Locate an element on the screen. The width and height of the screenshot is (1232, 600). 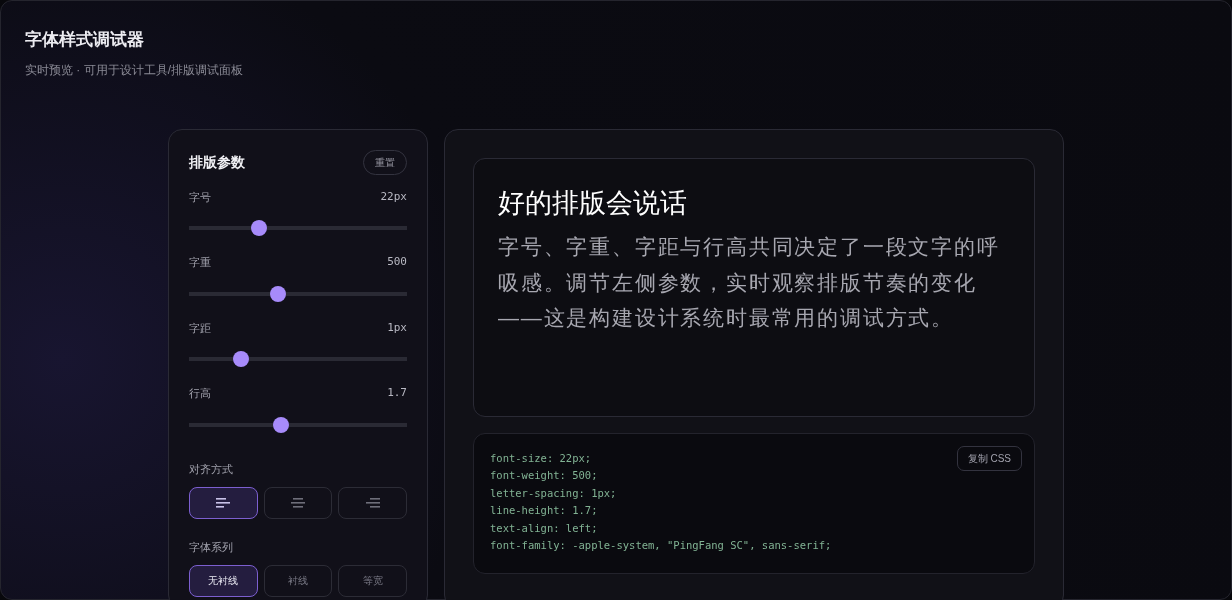
copy-css-button: 复制 CSS is located at coordinates (989, 458).